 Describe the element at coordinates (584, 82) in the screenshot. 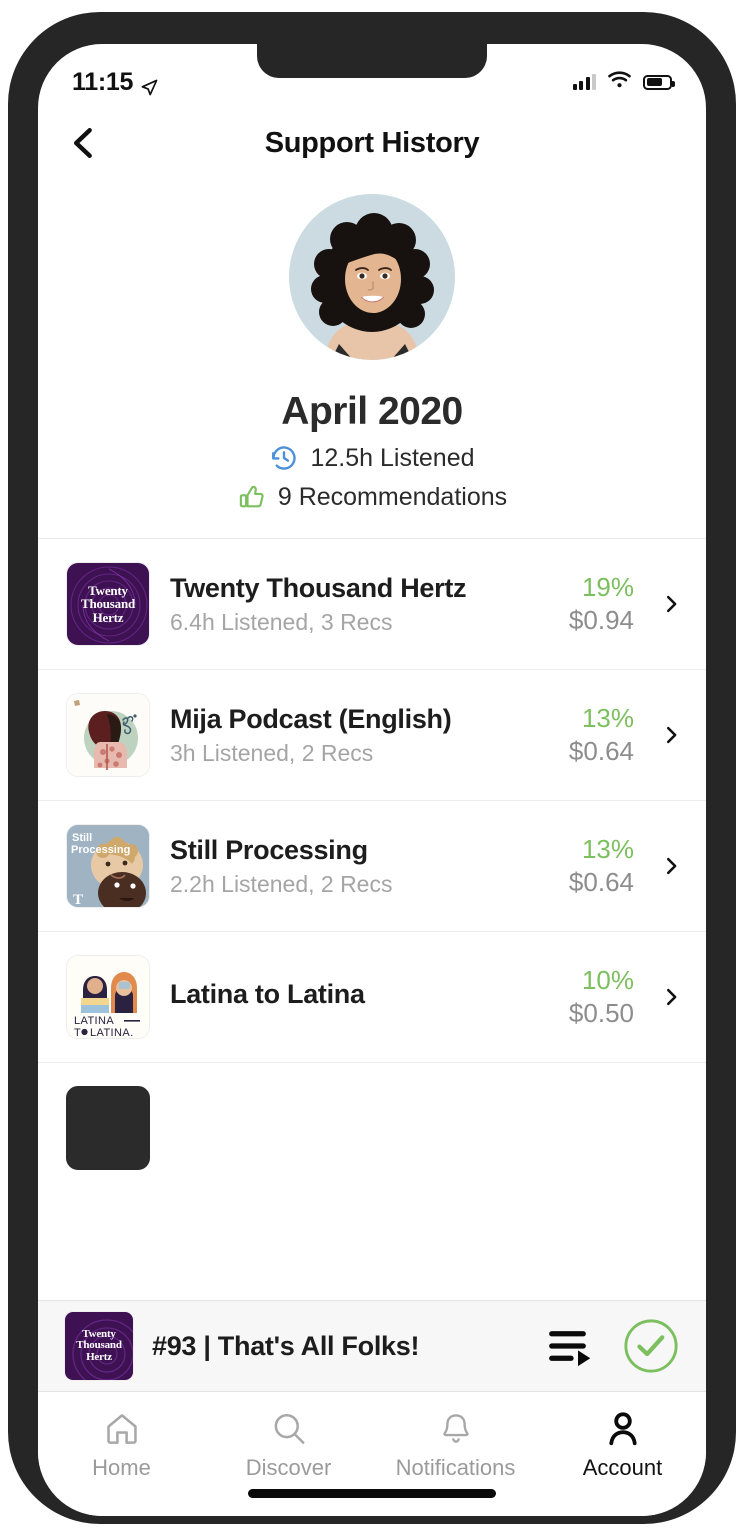

I see `cellular-signal-icon` at that location.